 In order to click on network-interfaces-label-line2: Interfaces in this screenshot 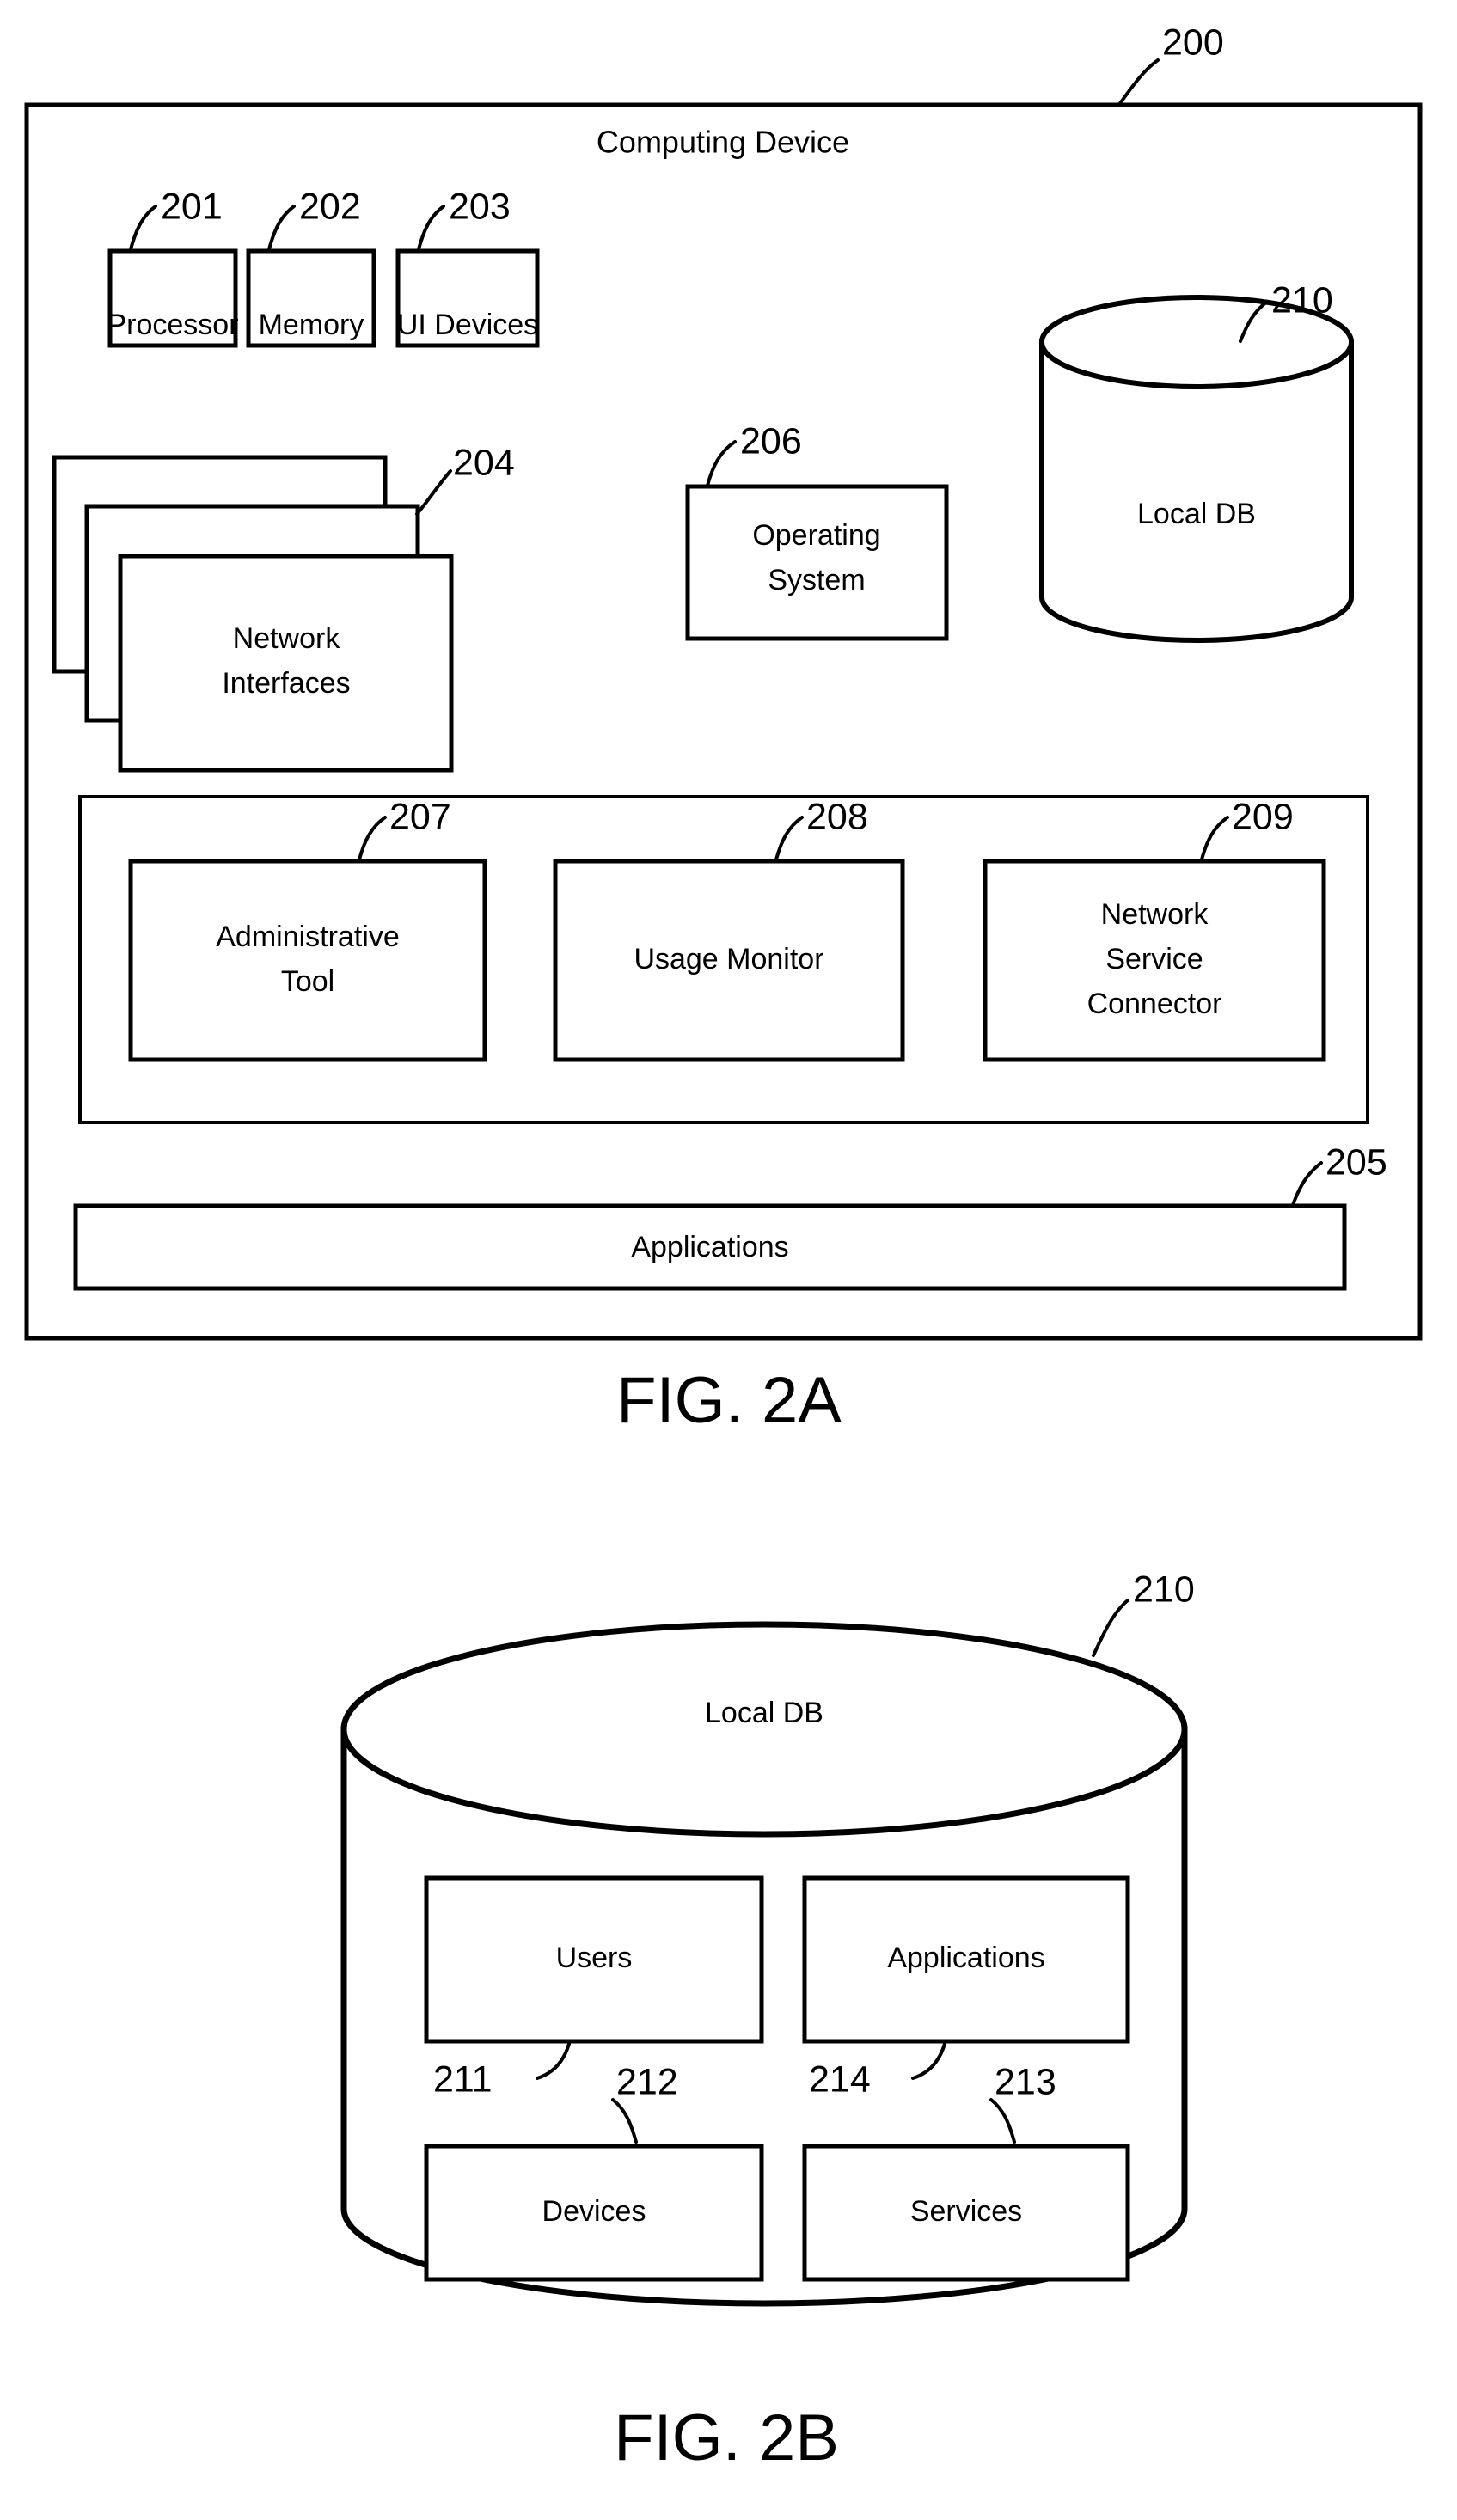, I will do `click(286, 683)`.